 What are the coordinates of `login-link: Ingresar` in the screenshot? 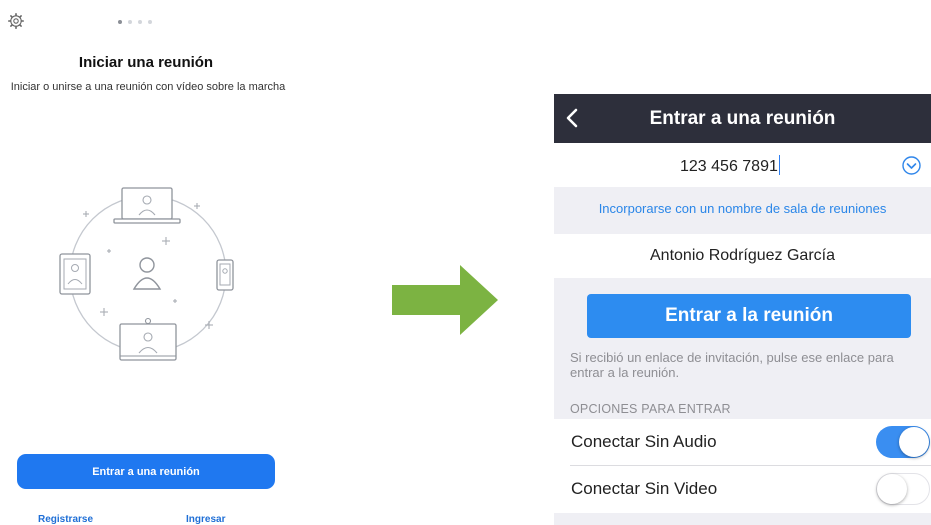 It's located at (205, 519).